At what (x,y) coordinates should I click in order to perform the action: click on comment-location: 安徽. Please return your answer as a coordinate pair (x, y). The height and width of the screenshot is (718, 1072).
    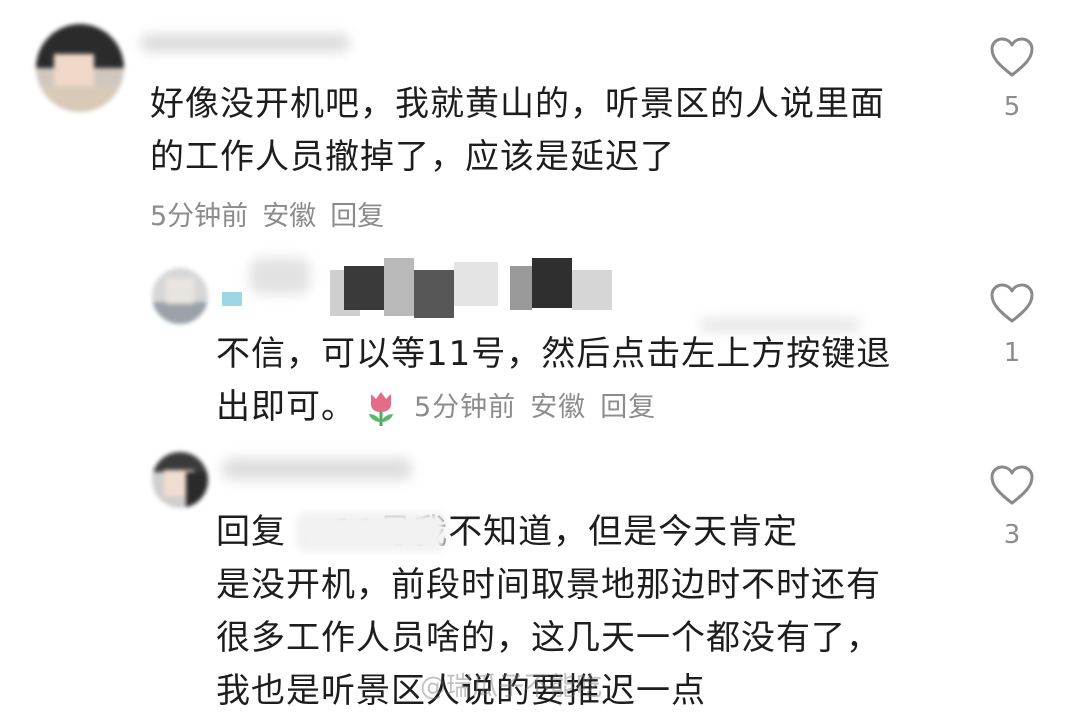
    Looking at the image, I should click on (289, 216).